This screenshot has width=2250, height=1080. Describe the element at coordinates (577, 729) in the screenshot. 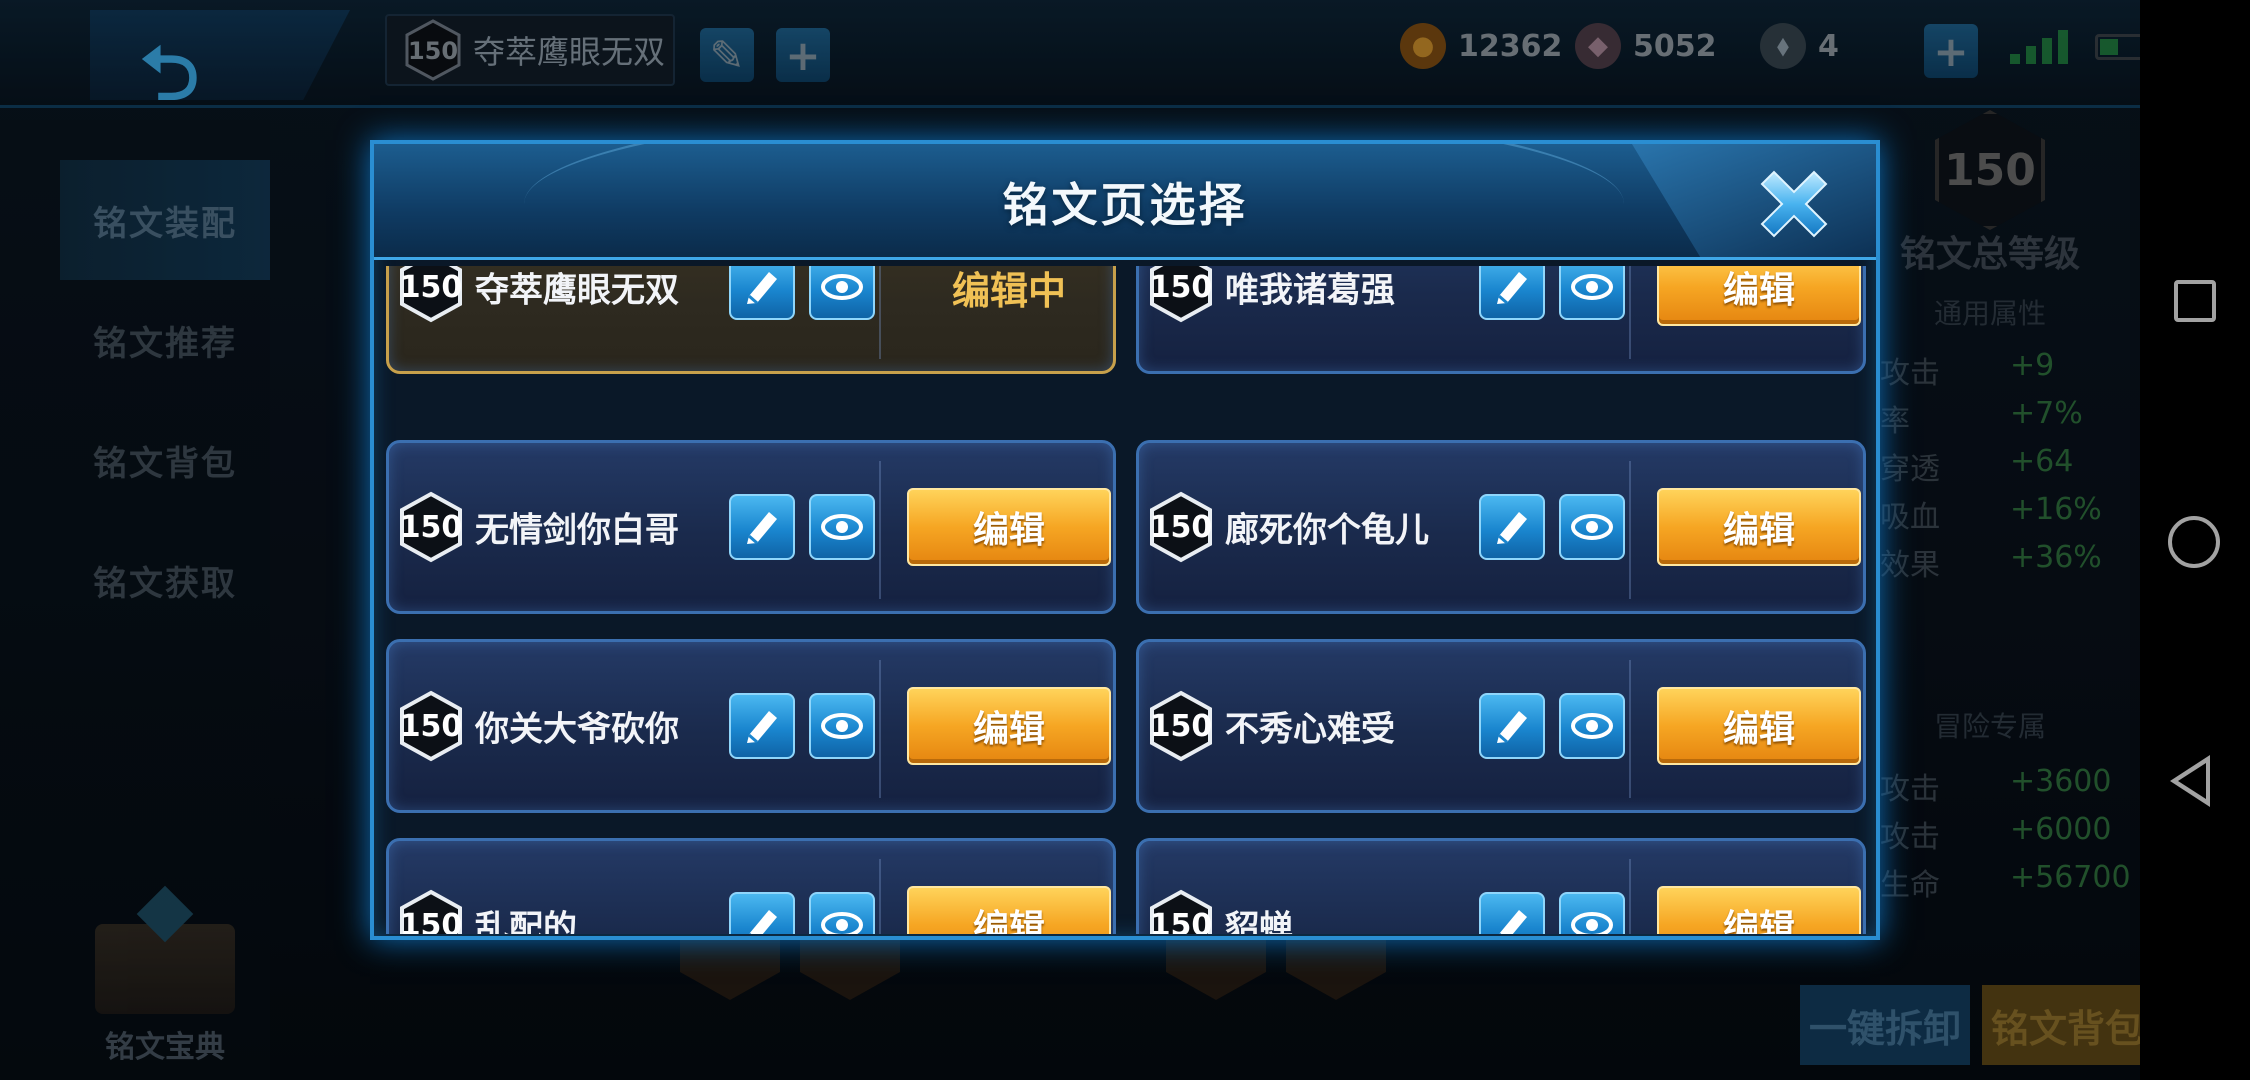

I see `rune-page-name: 你关大爷砍你` at that location.